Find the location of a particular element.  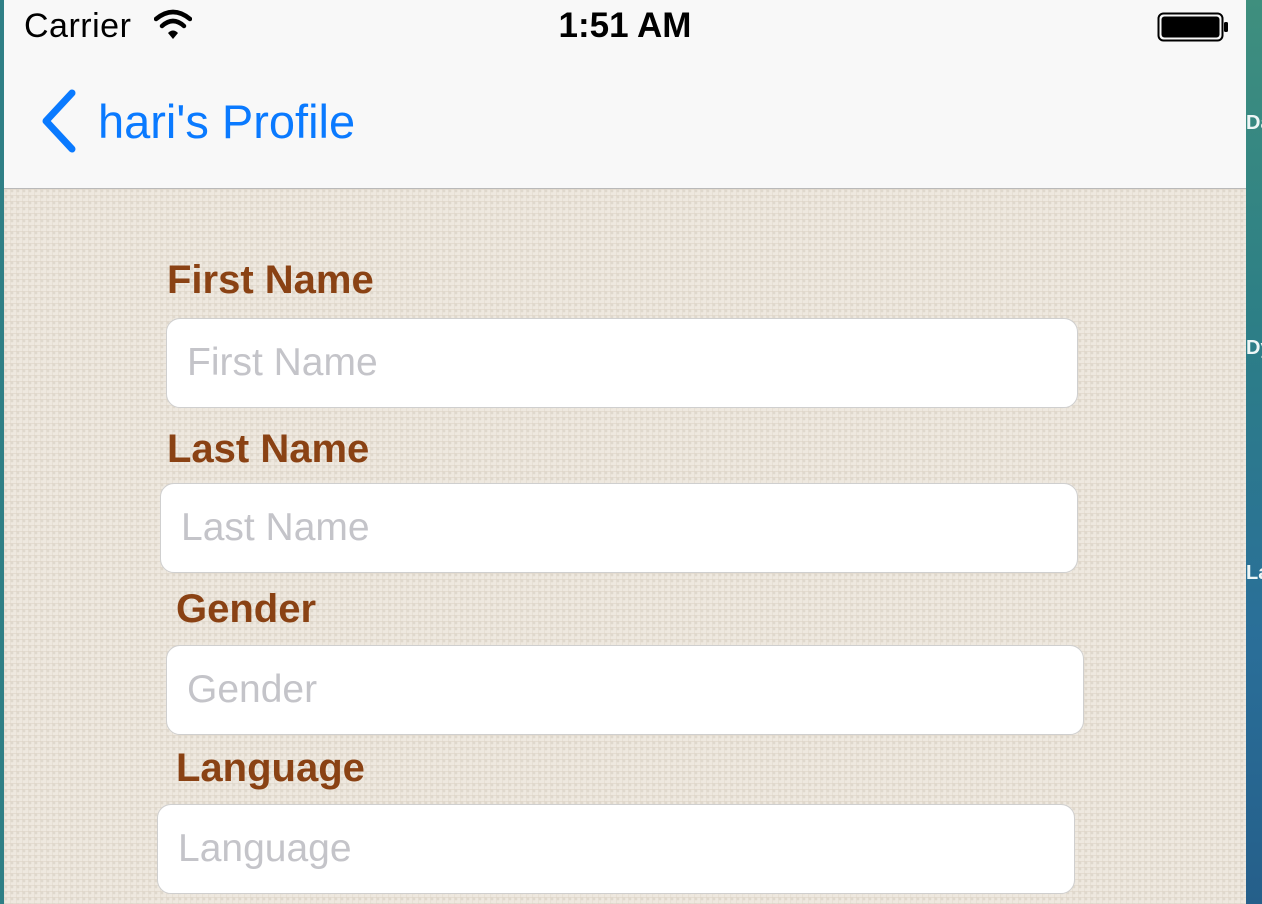

chevron-left-icon is located at coordinates (59, 121).